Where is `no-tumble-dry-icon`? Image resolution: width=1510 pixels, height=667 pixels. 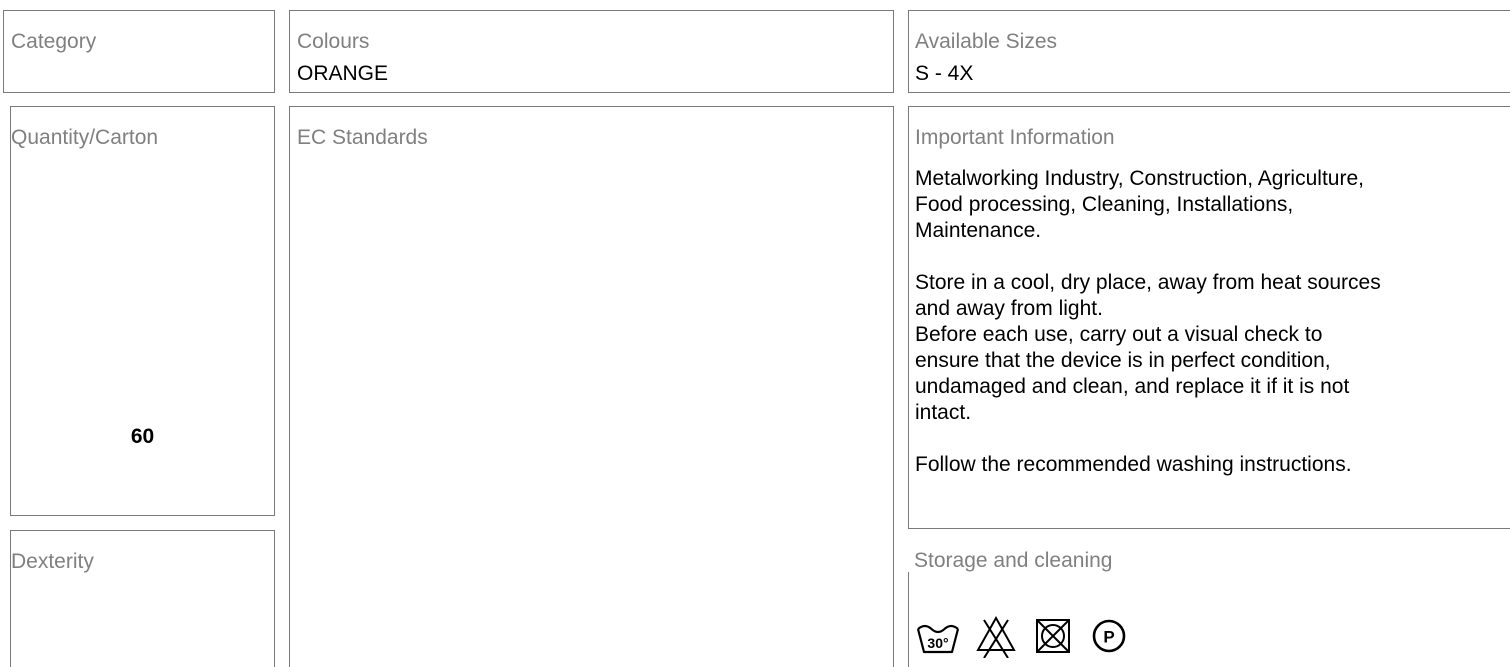 no-tumble-dry-icon is located at coordinates (1053, 636).